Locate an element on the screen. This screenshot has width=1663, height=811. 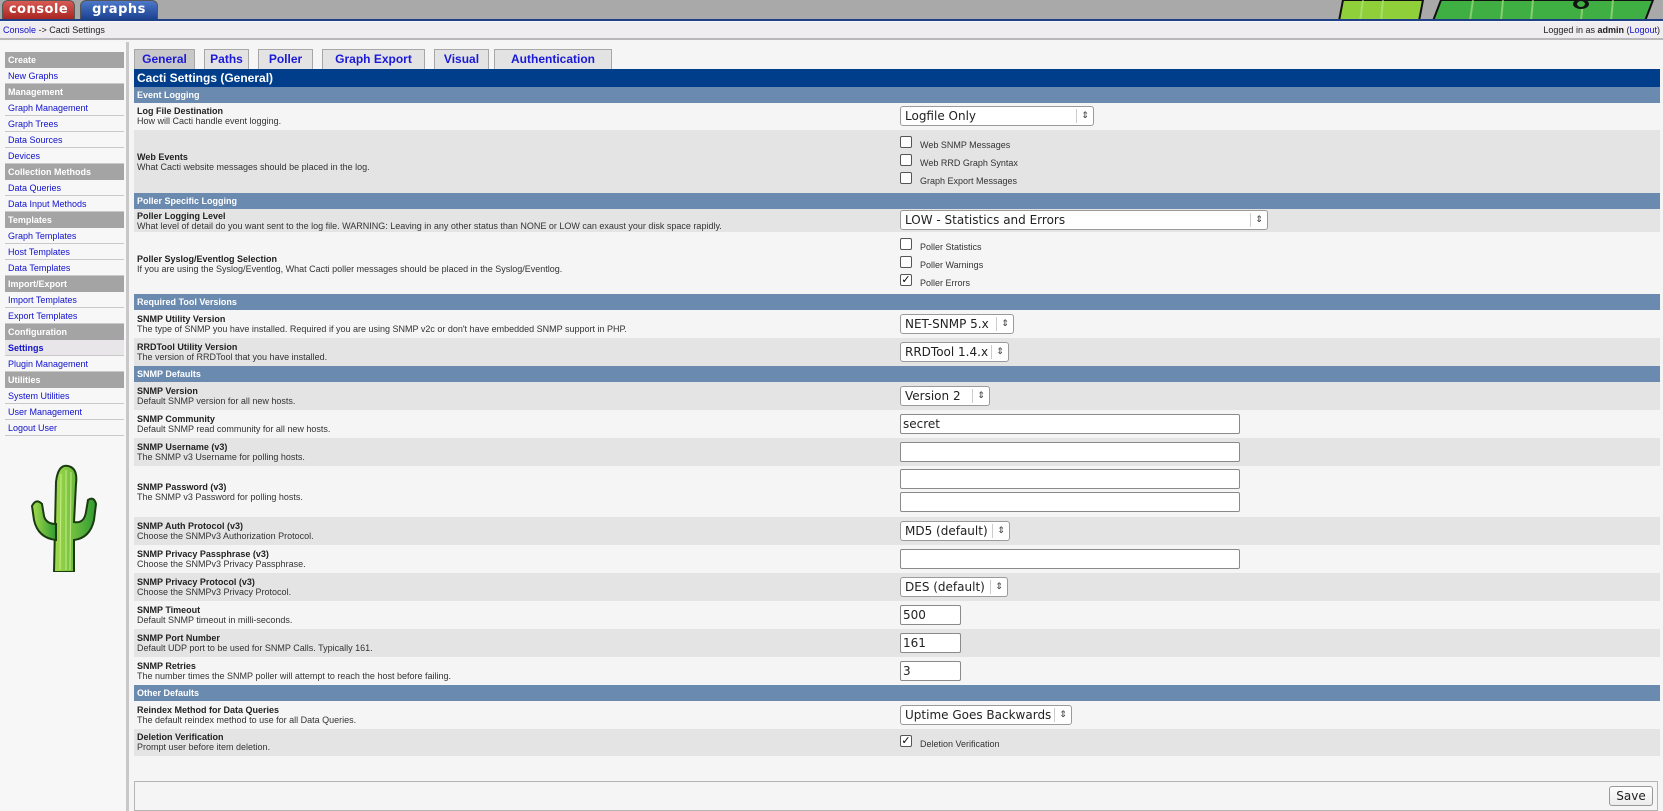
tab-paths: Paths is located at coordinates (226, 59).